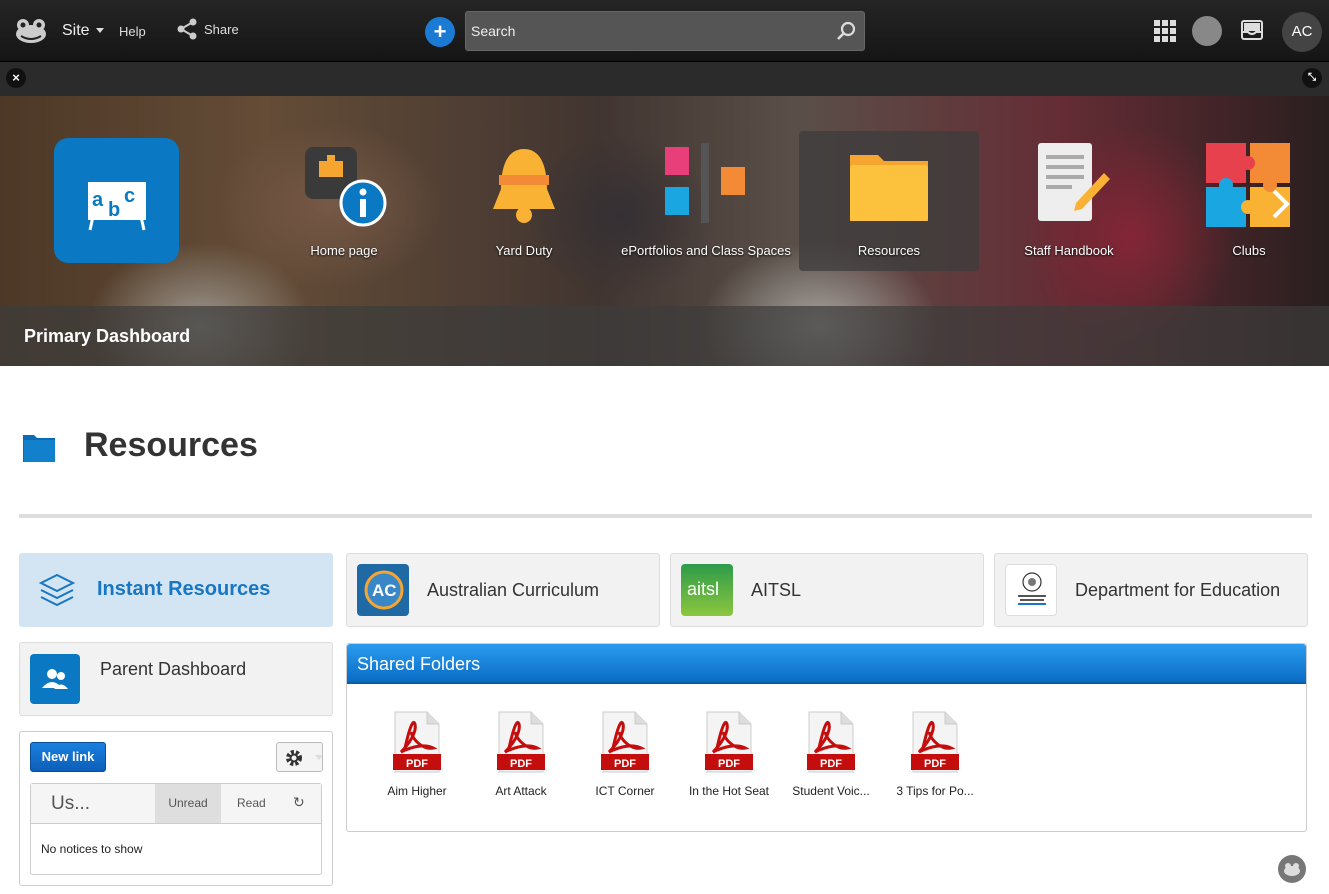  What do you see at coordinates (344, 250) in the screenshot?
I see `app-label: Home page` at bounding box center [344, 250].